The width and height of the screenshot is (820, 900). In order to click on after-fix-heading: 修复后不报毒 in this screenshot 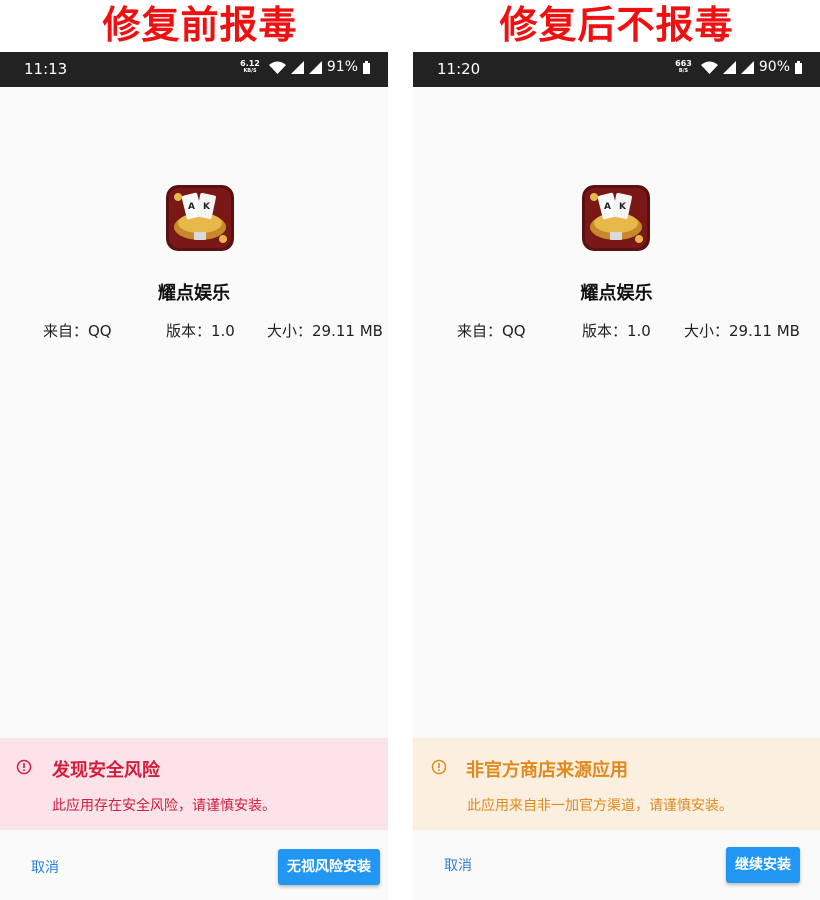, I will do `click(616, 25)`.